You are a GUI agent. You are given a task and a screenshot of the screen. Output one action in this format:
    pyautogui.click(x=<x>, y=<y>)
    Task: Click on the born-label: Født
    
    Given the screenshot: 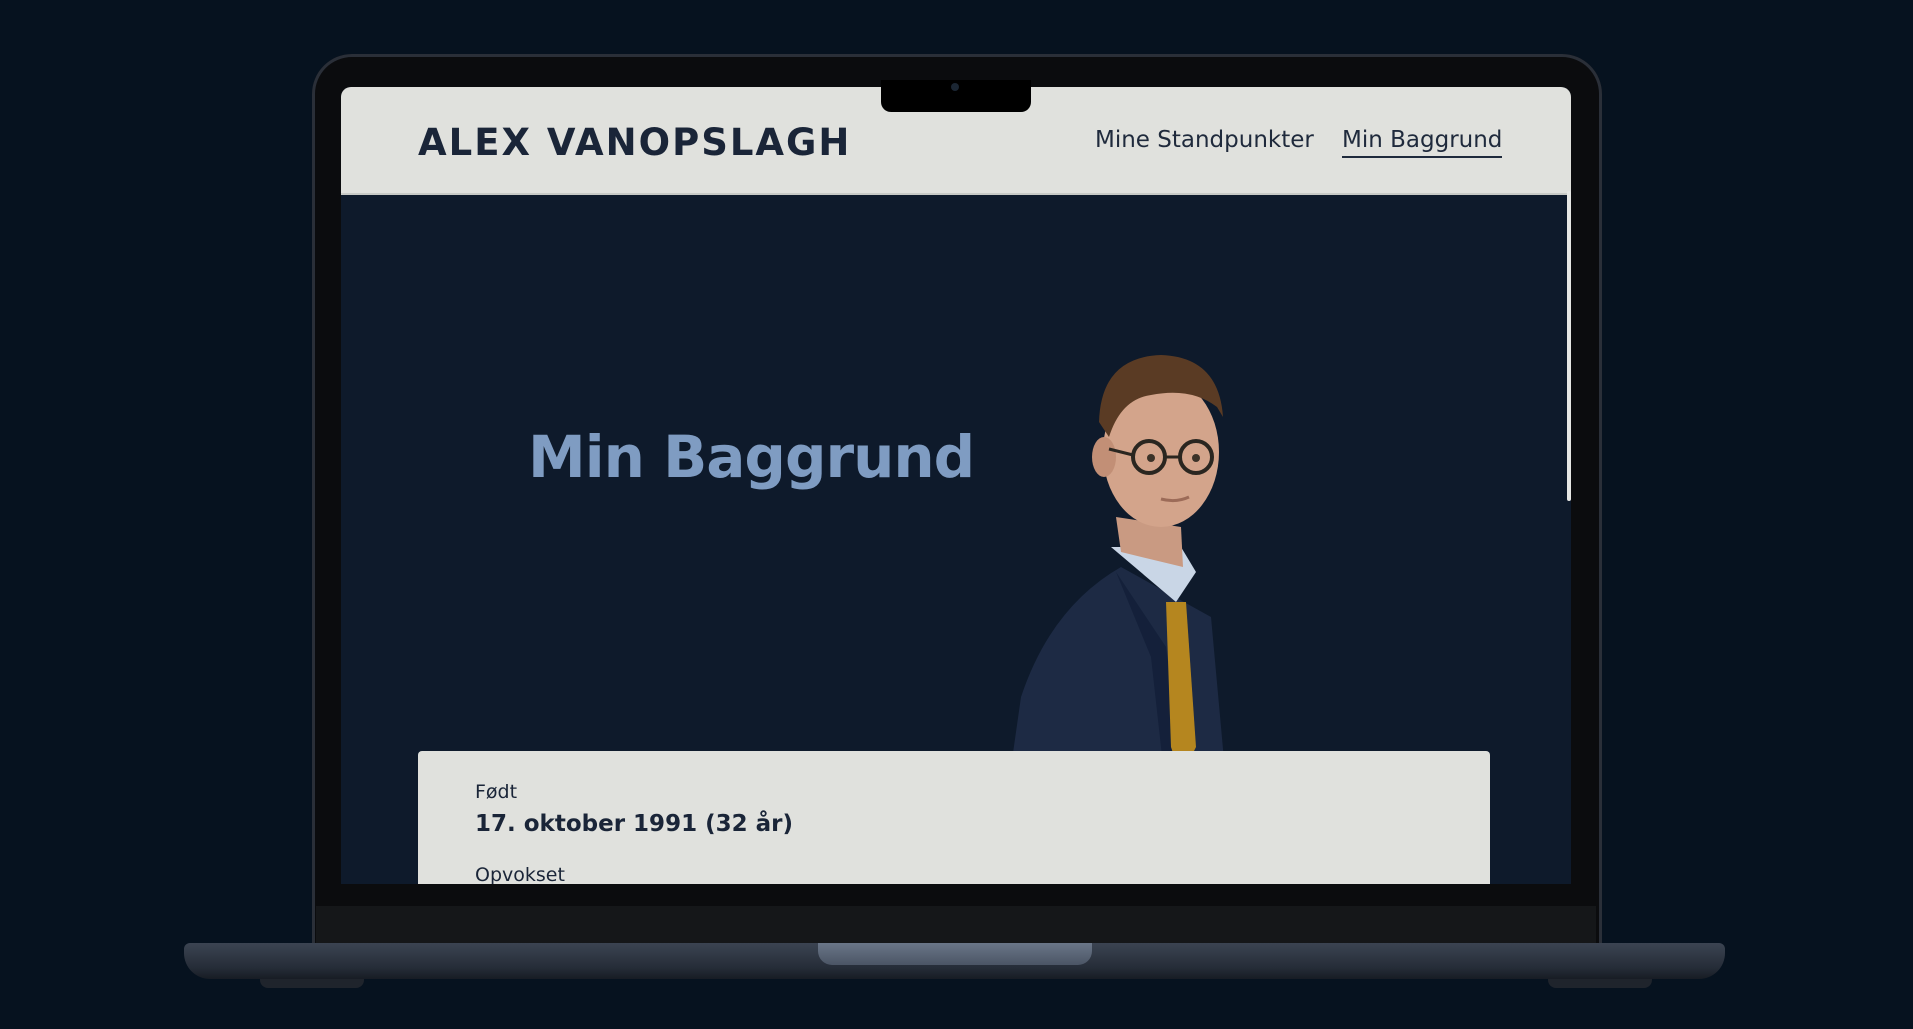 What is the action you would take?
    pyautogui.click(x=496, y=792)
    